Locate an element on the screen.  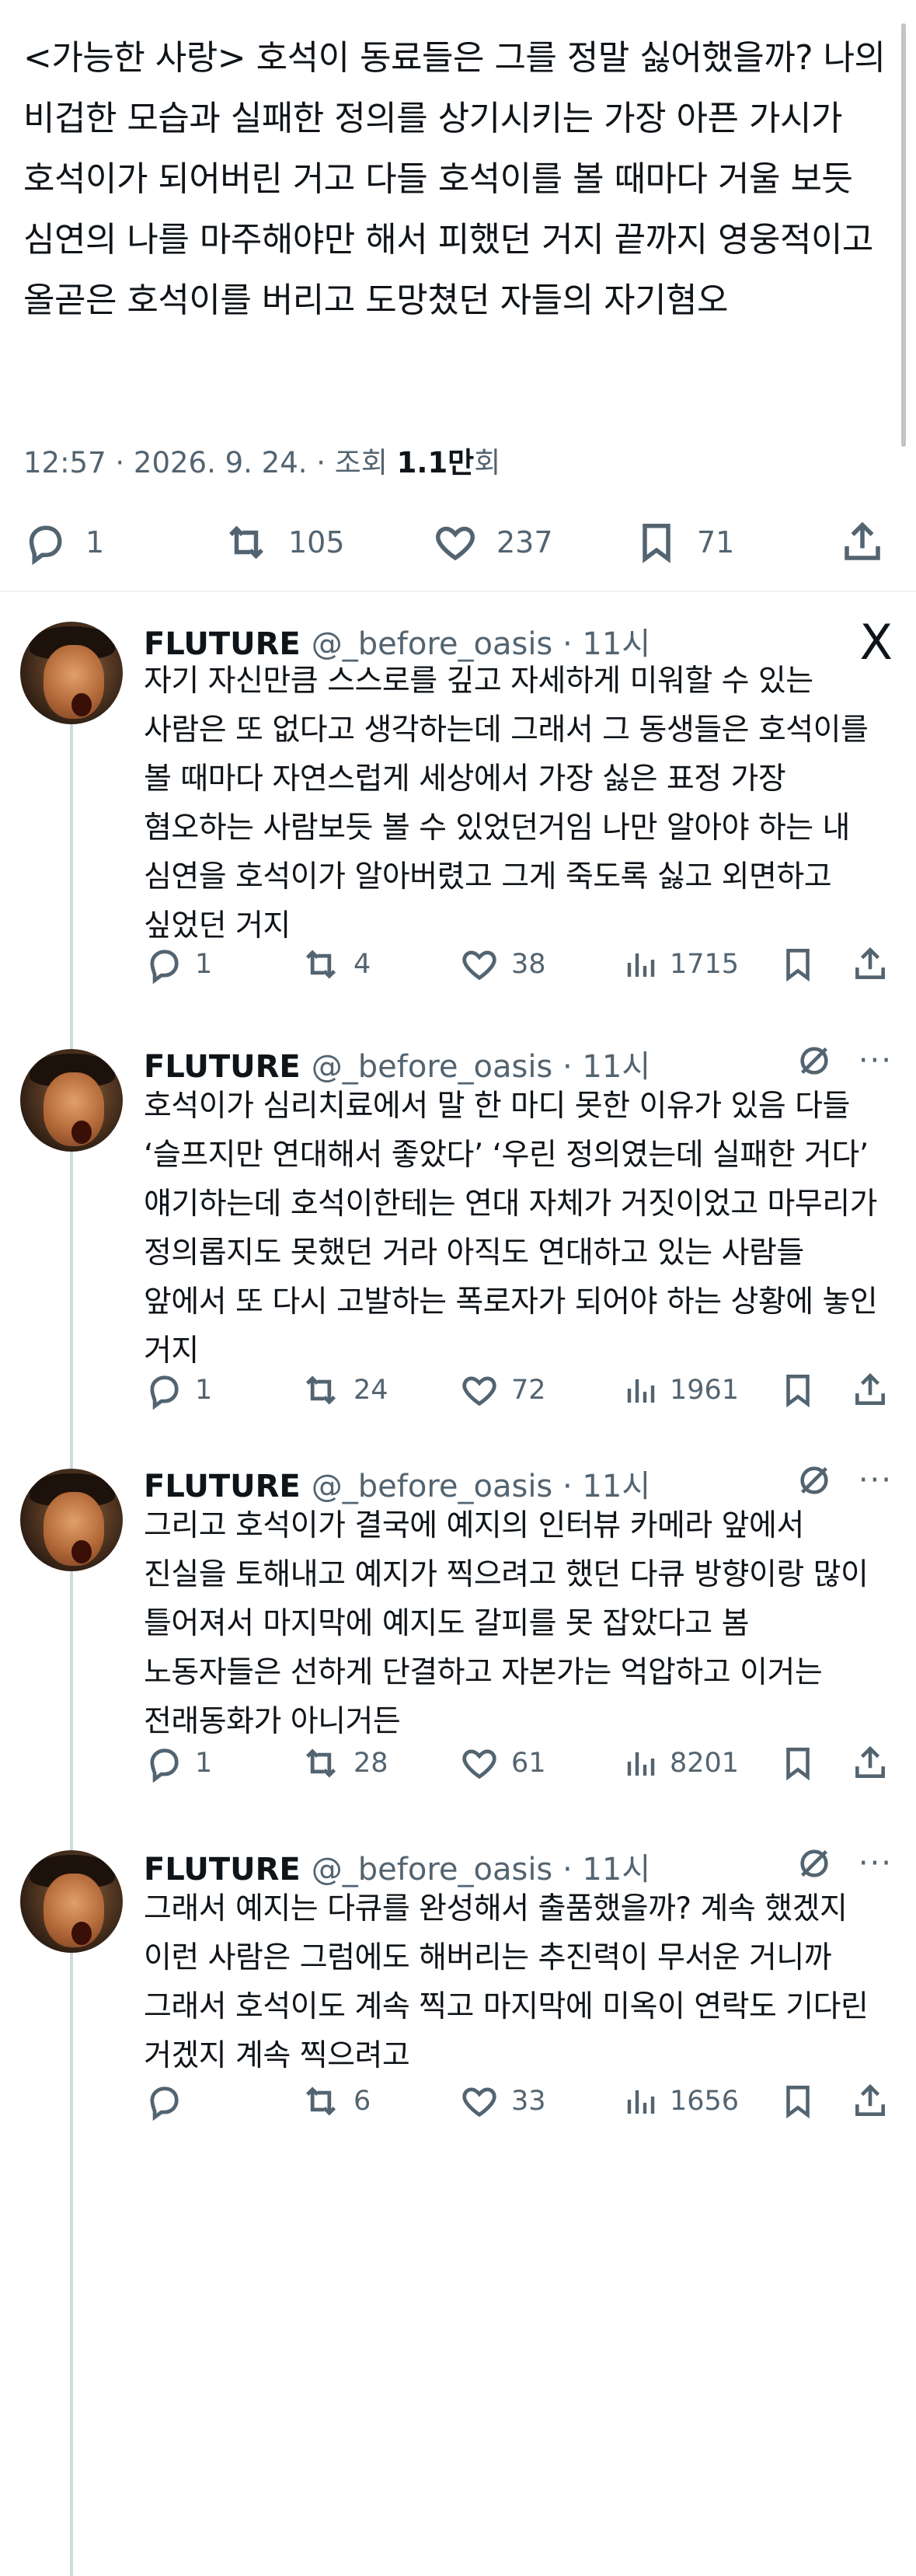
reply-action-bar: 1 28 61 8201 is located at coordinates (458, 1766).